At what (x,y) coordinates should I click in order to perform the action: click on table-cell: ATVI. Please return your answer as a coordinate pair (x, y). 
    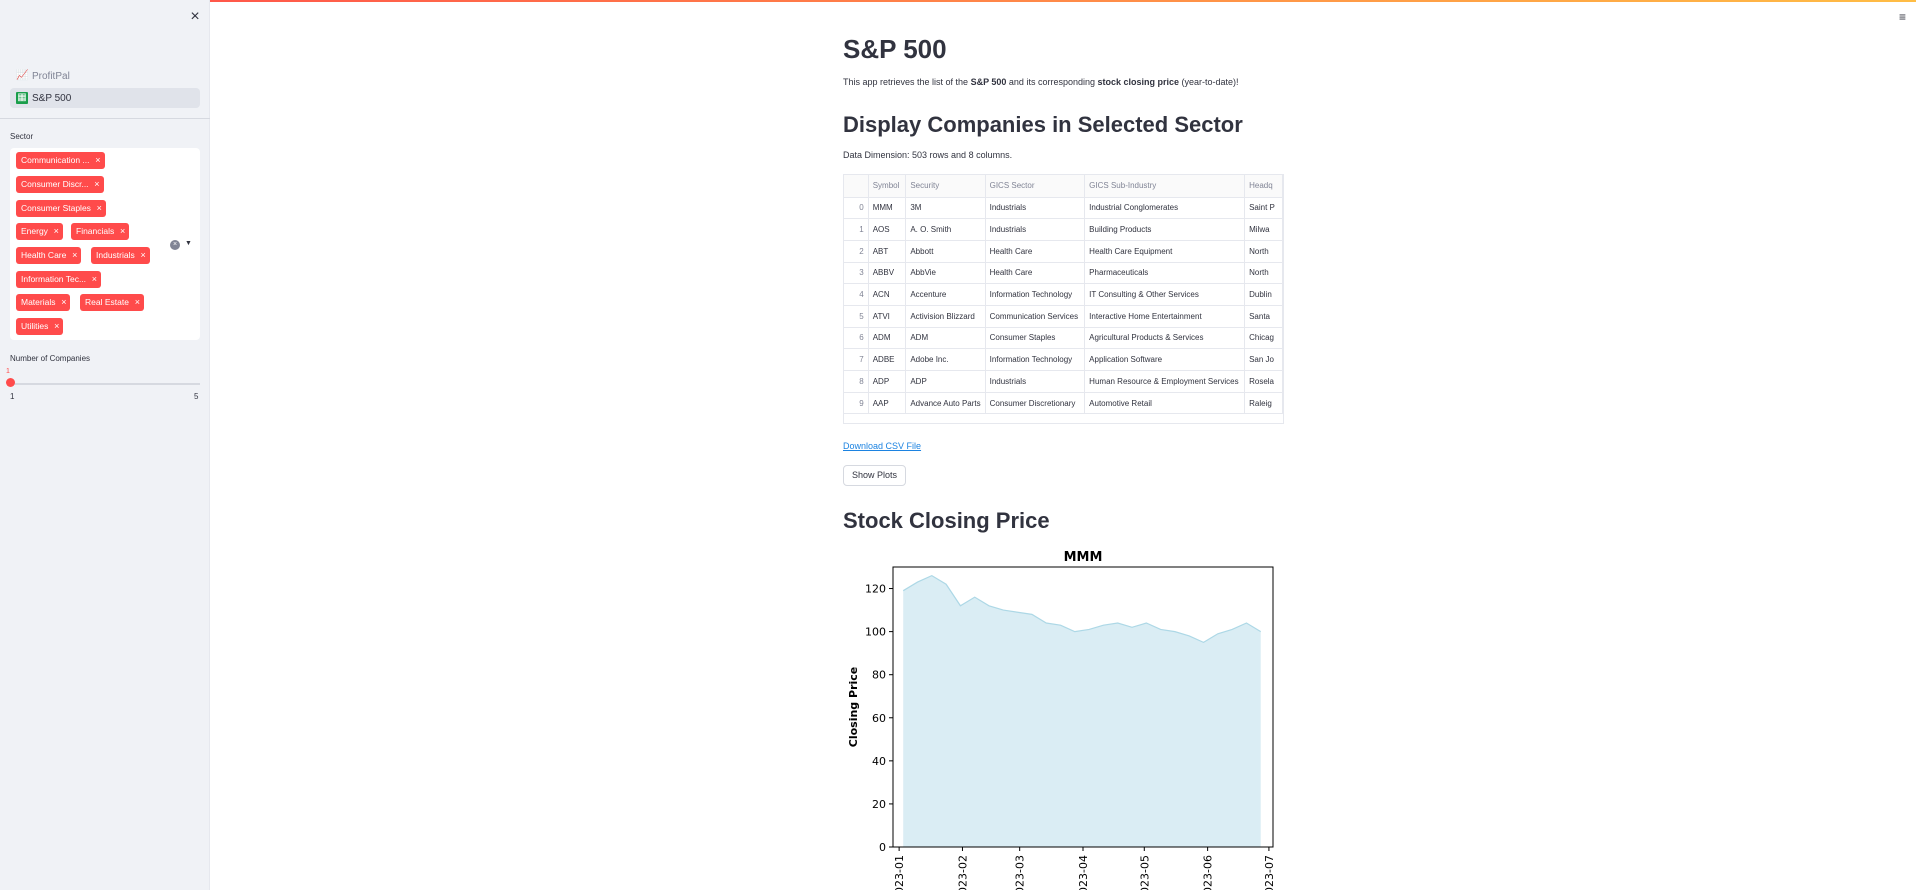
    Looking at the image, I should click on (887, 316).